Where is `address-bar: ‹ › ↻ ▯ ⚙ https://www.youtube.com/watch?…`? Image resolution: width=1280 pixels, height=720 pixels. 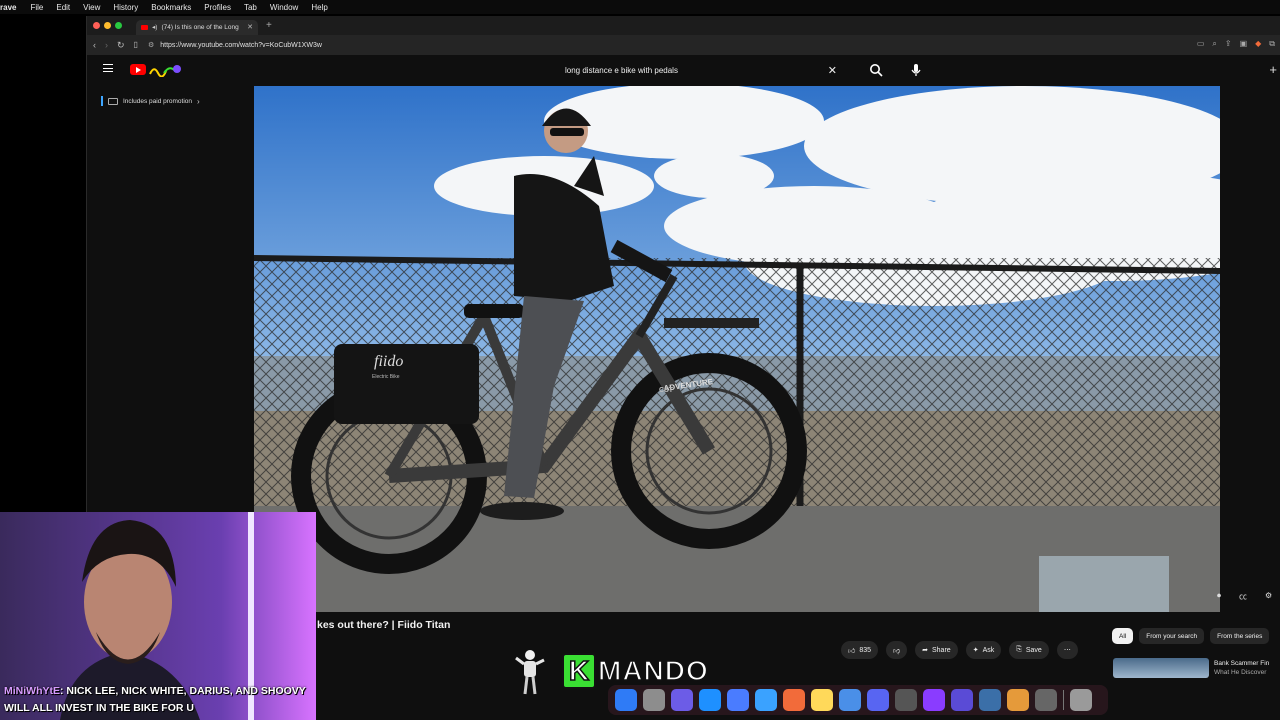
address-bar: ‹ › ↻ ▯ ⚙ https://www.youtube.com/watch?… is located at coordinates (683, 45).